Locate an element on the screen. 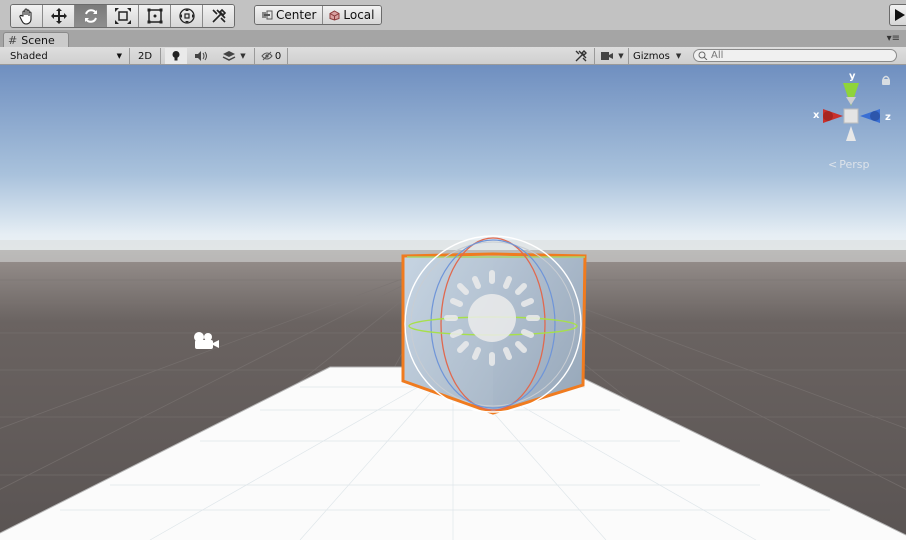 The width and height of the screenshot is (906, 540). wrench-icon is located at coordinates (581, 56).